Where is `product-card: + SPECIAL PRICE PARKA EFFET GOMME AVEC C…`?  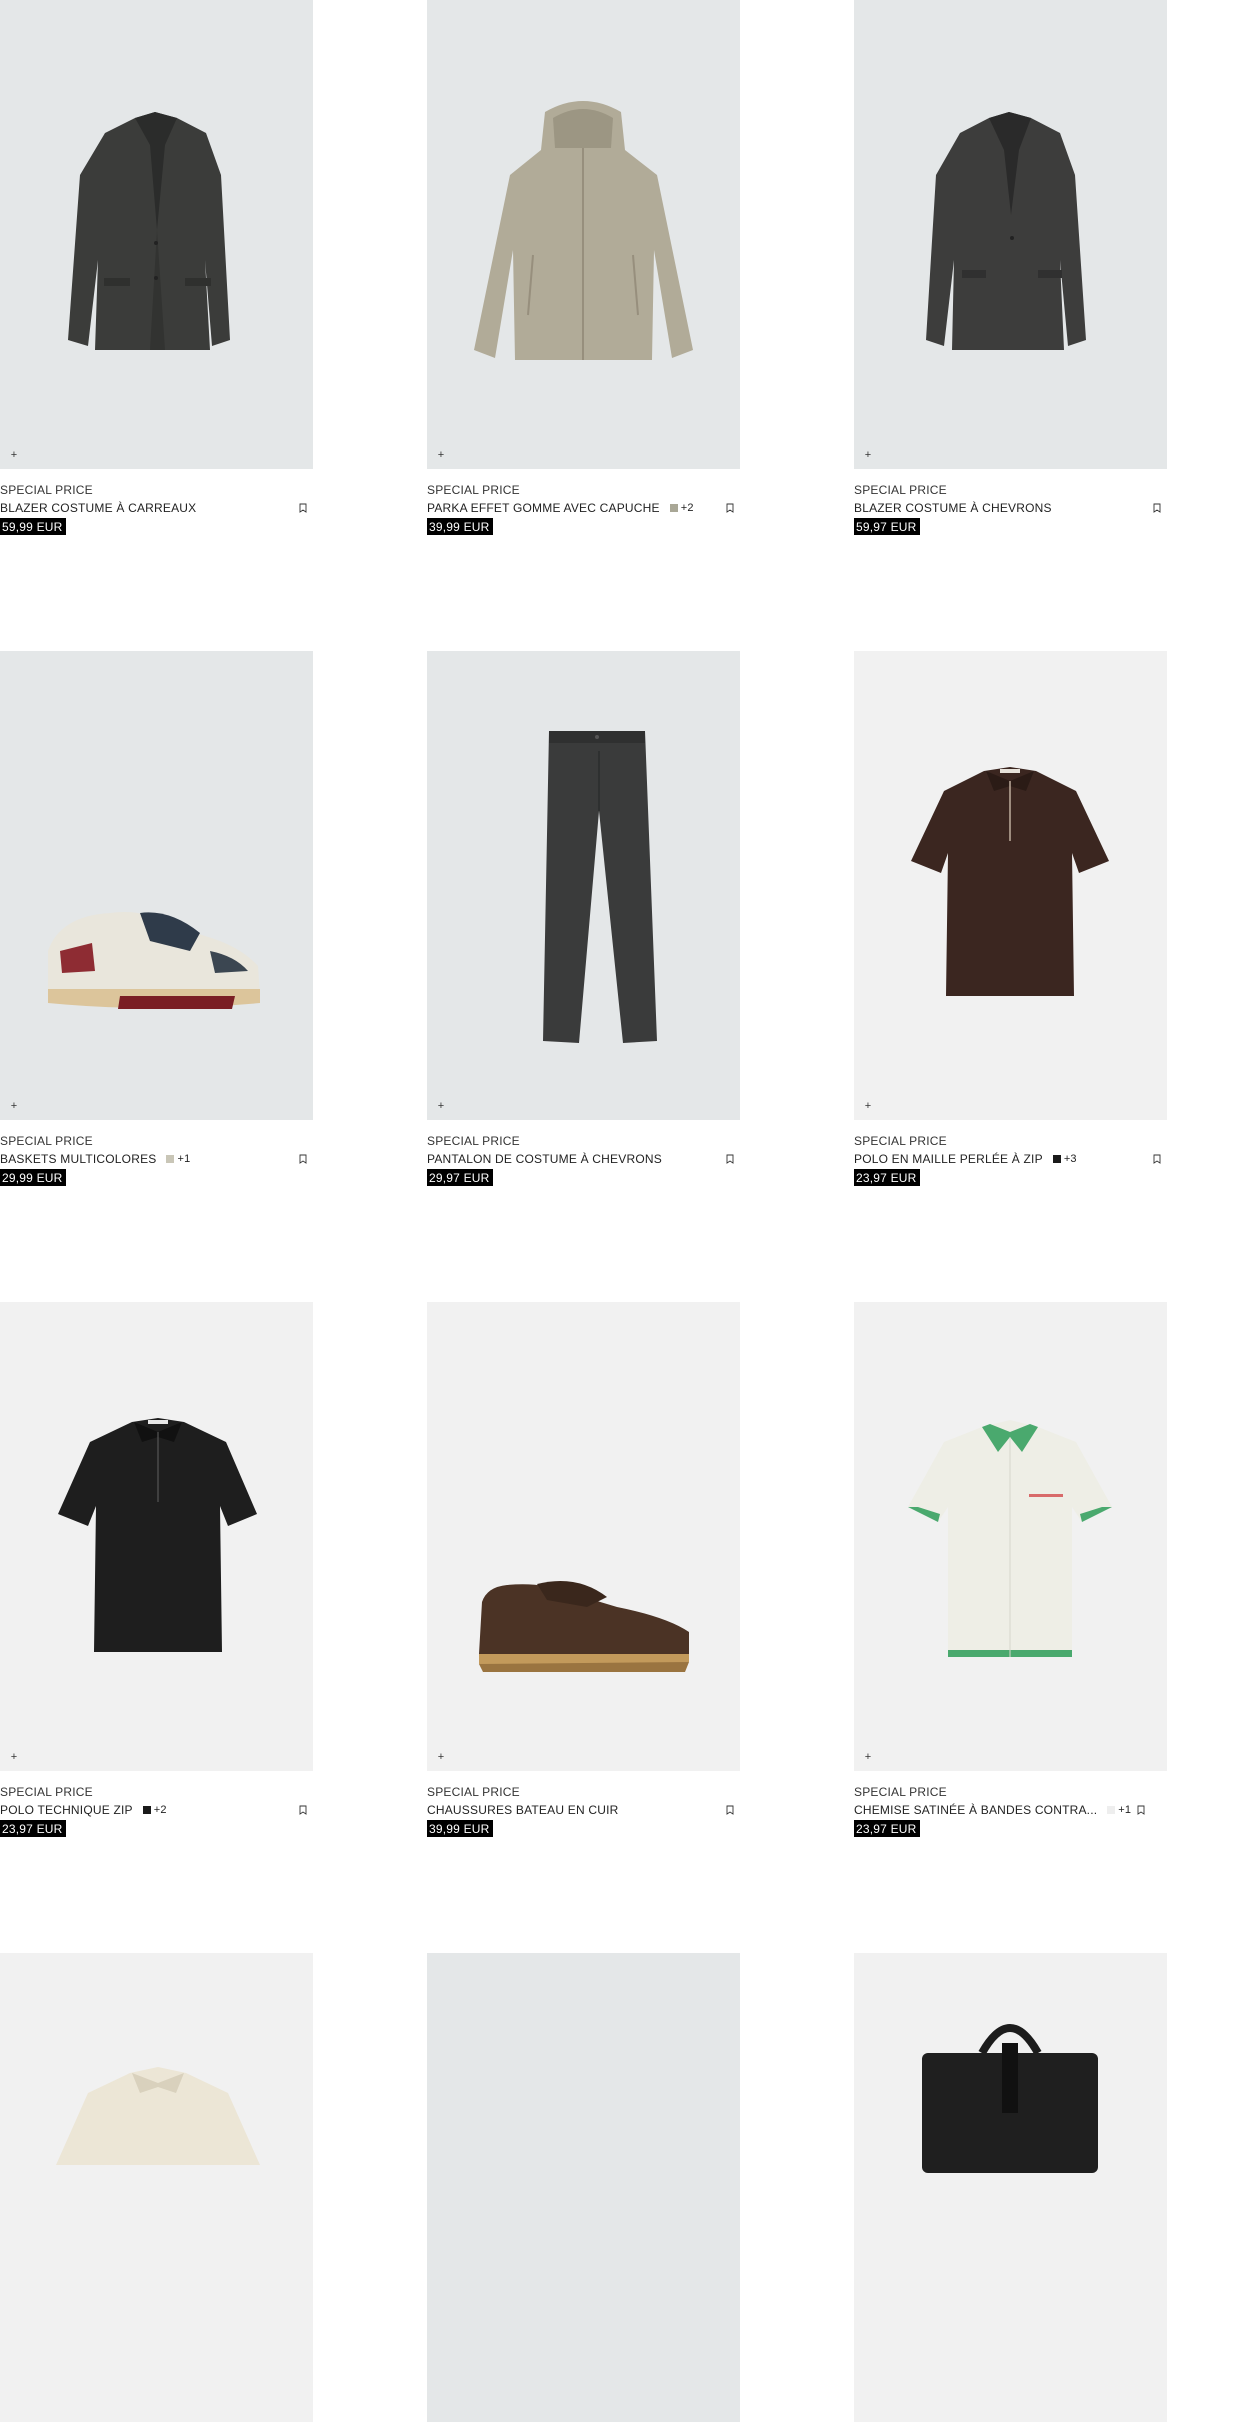 product-card: + SPECIAL PRICE PARKA EFFET GOMME AVEC C… is located at coordinates (583, 267).